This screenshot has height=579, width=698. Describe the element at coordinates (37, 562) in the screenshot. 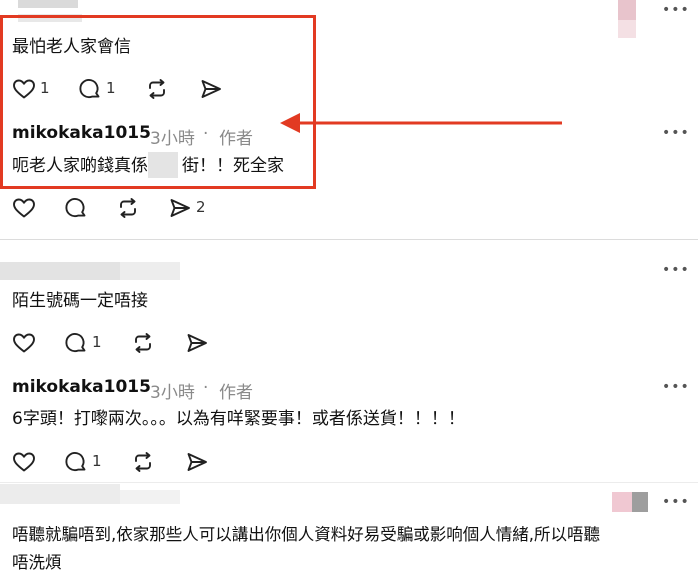

I see `comment-text: 唔洗煩` at that location.